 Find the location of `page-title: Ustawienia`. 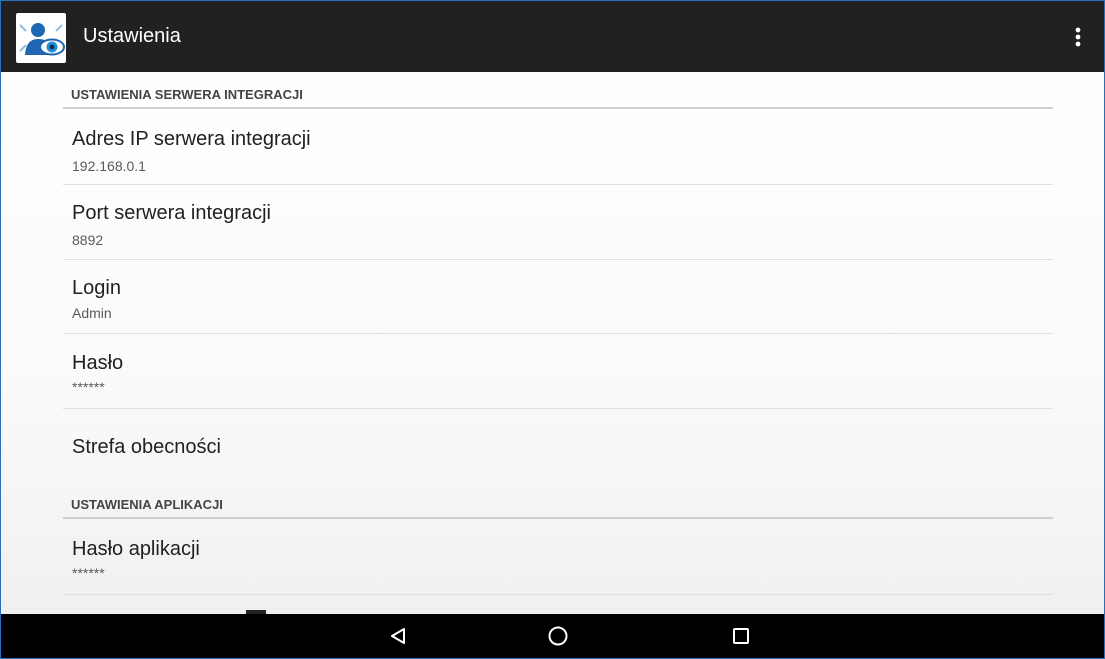

page-title: Ustawienia is located at coordinates (132, 36).